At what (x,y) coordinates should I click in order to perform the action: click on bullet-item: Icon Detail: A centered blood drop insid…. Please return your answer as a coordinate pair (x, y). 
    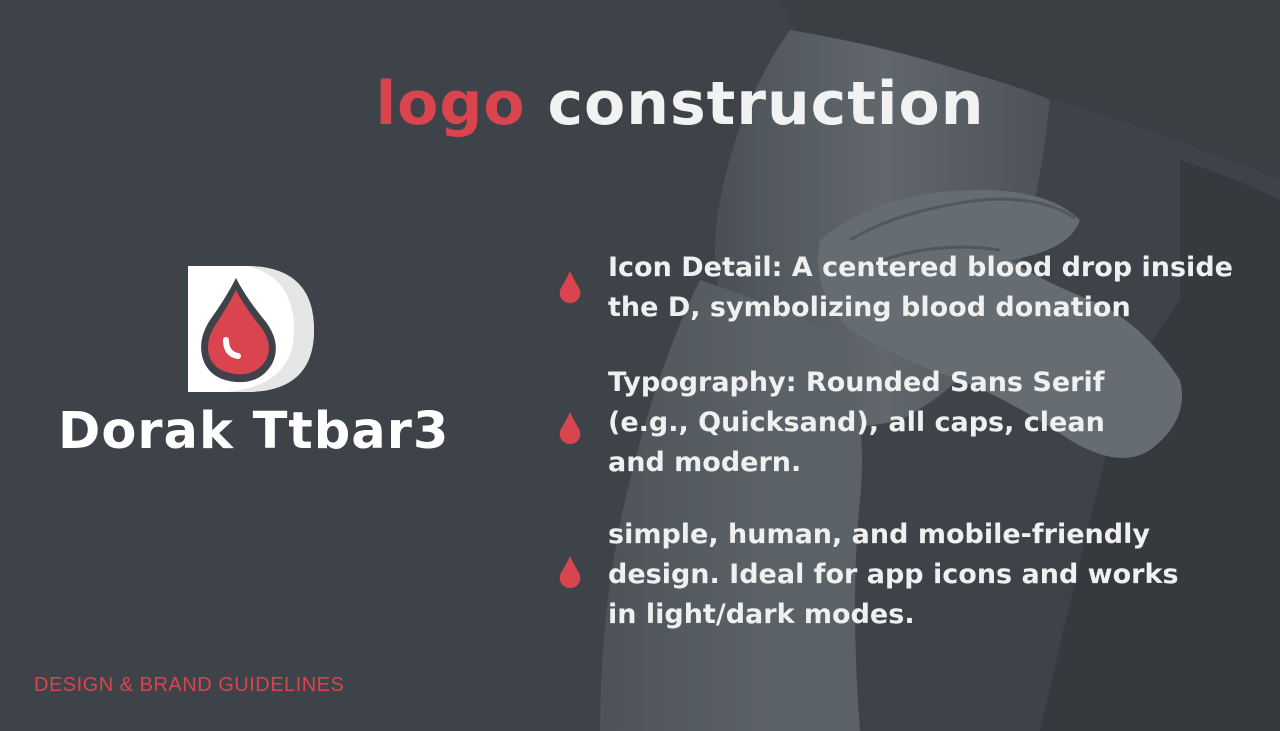
    Looking at the image, I should click on (898, 288).